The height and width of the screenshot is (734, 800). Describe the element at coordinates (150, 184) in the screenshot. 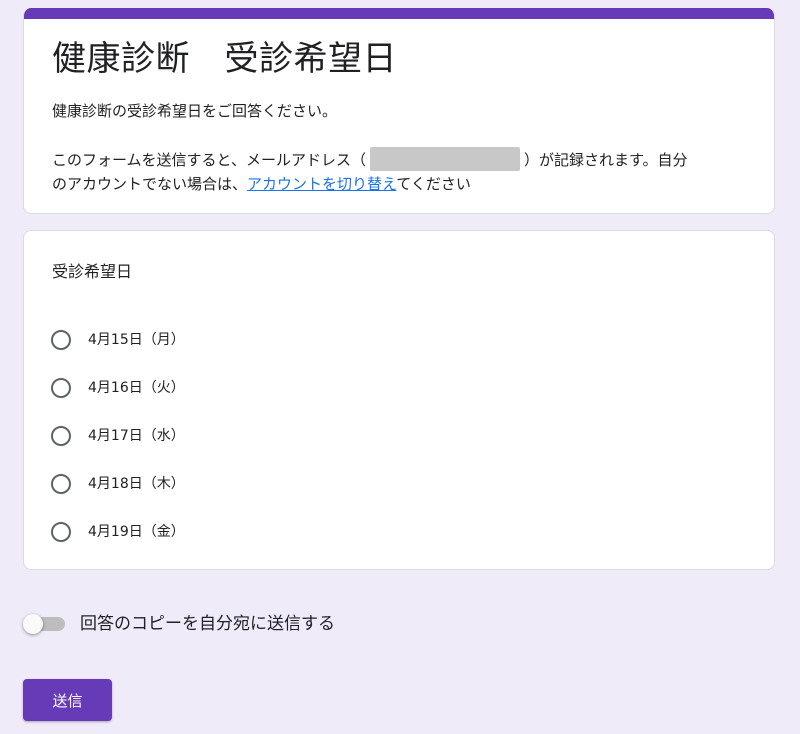

I see `notice-text-3: のアカウントでない場合は、` at that location.